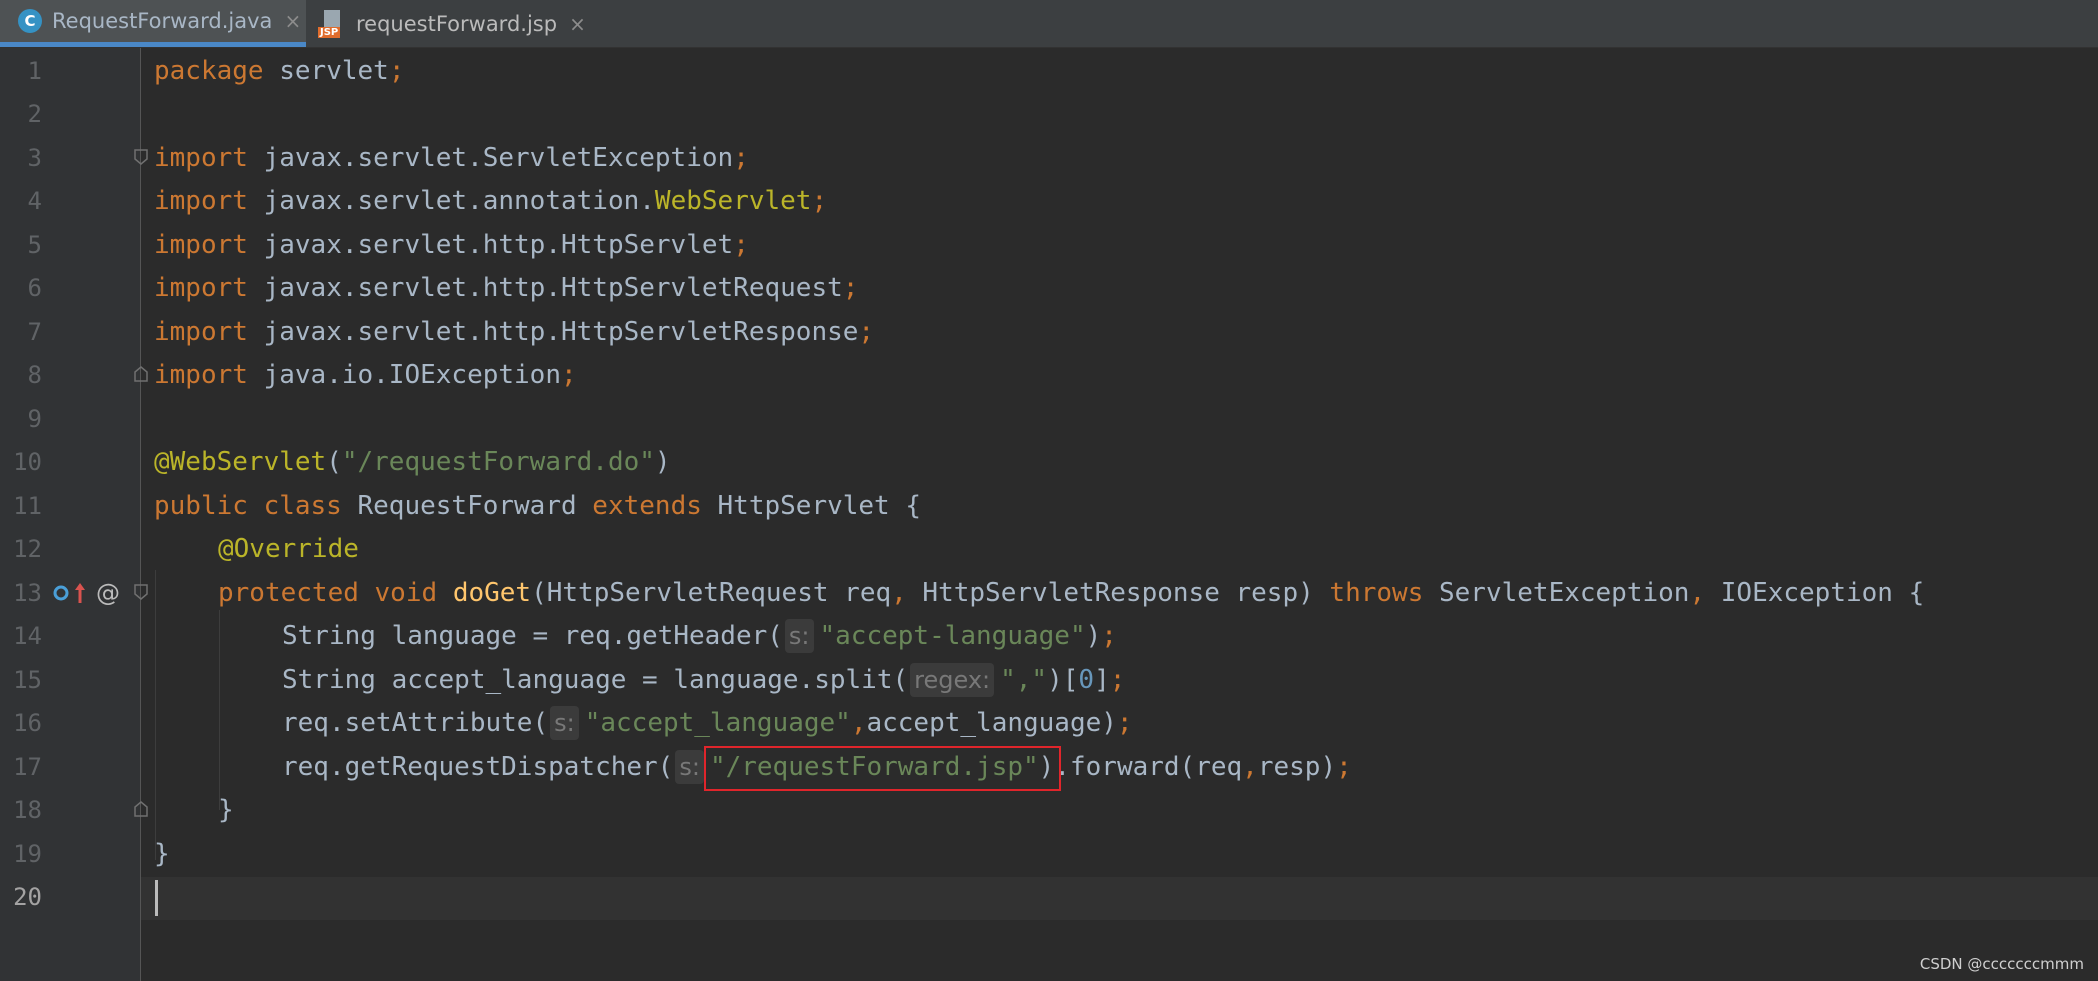 Image resolution: width=2098 pixels, height=981 pixels. What do you see at coordinates (2001, 964) in the screenshot?
I see `watermark: CSDN @cccccccmmm` at bounding box center [2001, 964].